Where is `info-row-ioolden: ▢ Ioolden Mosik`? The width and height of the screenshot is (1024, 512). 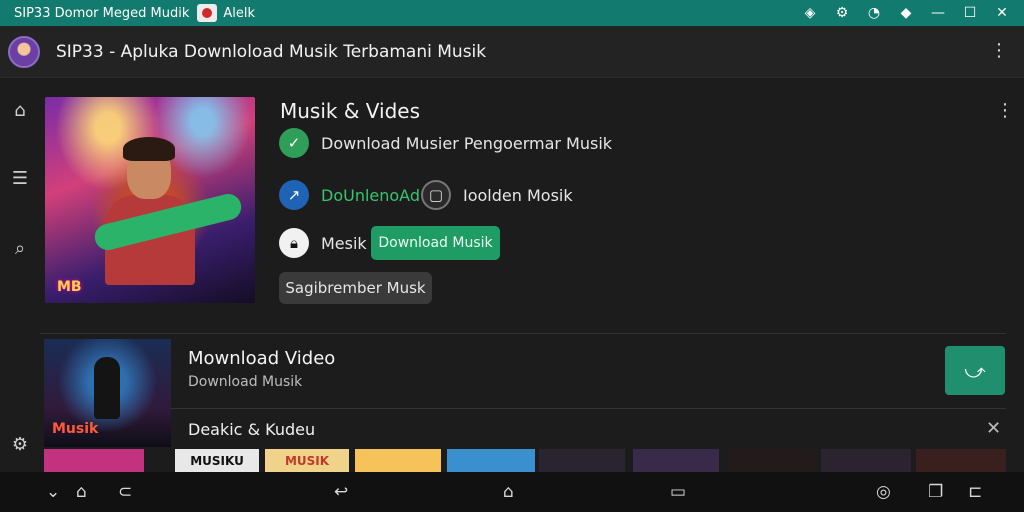
info-row-ioolden: ▢ Ioolden Mosik is located at coordinates (497, 195).